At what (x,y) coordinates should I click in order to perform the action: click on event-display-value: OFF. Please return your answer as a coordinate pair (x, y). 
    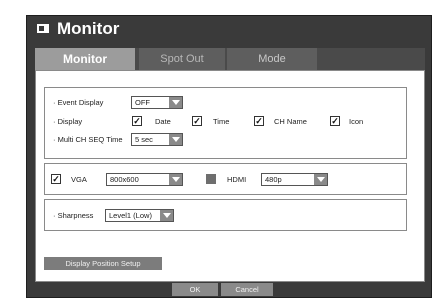
    Looking at the image, I should click on (142, 102).